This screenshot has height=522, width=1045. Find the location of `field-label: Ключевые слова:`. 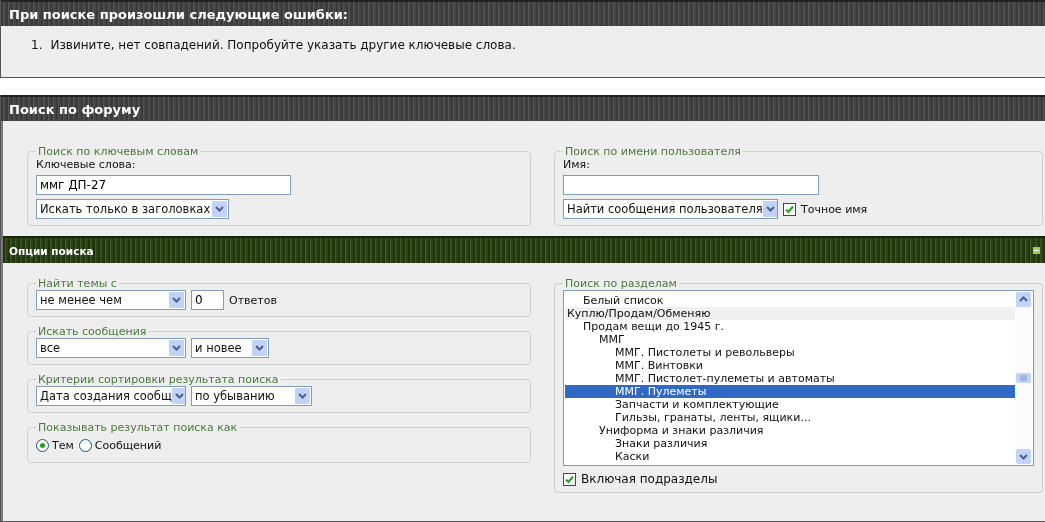

field-label: Ключевые слова: is located at coordinates (86, 164).